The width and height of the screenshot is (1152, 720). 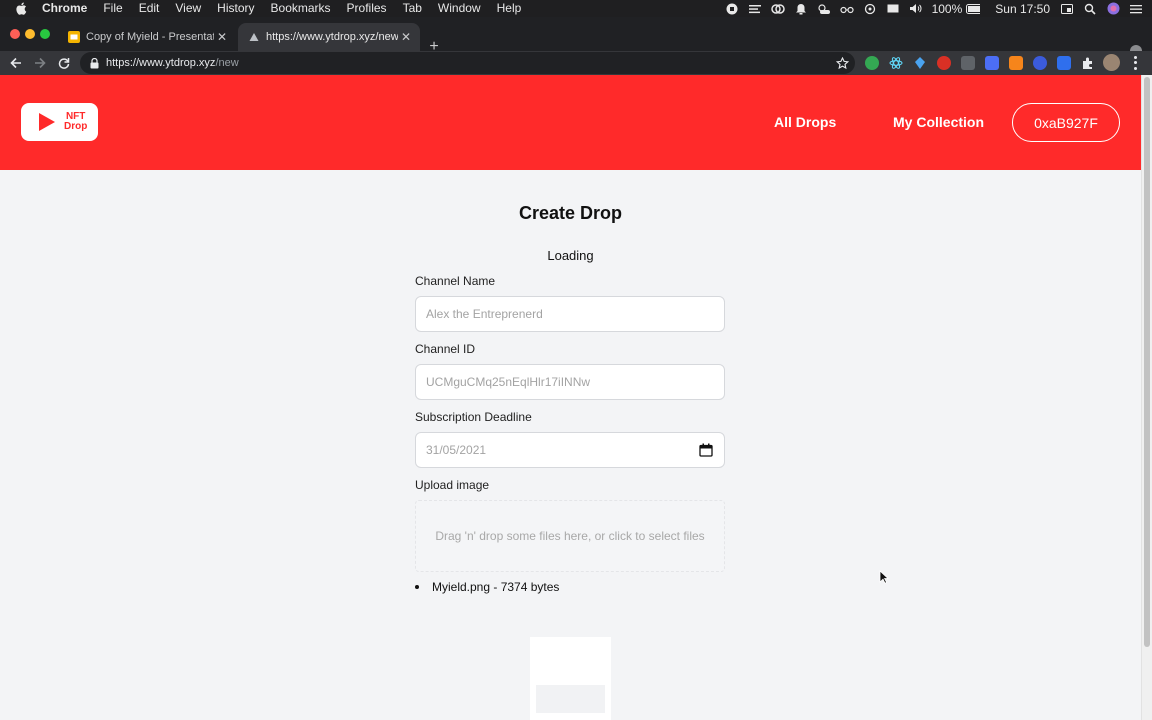 What do you see at coordinates (944, 63) in the screenshot?
I see `red-extension-icon` at bounding box center [944, 63].